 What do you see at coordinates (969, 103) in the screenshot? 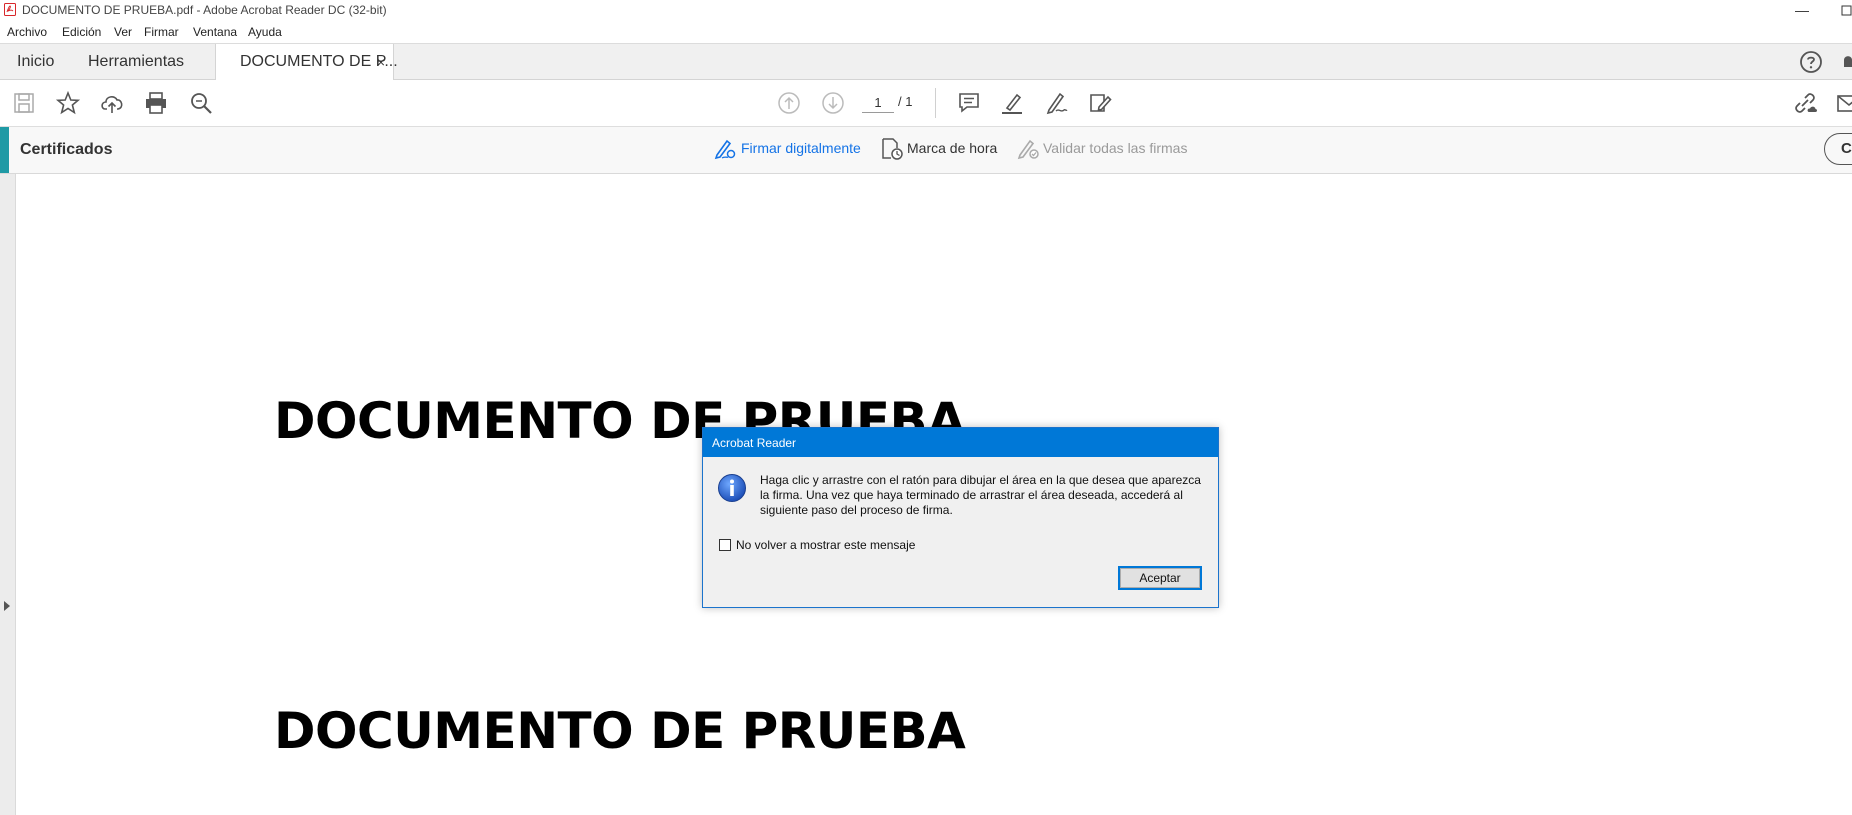
I see `comment-icon` at bounding box center [969, 103].